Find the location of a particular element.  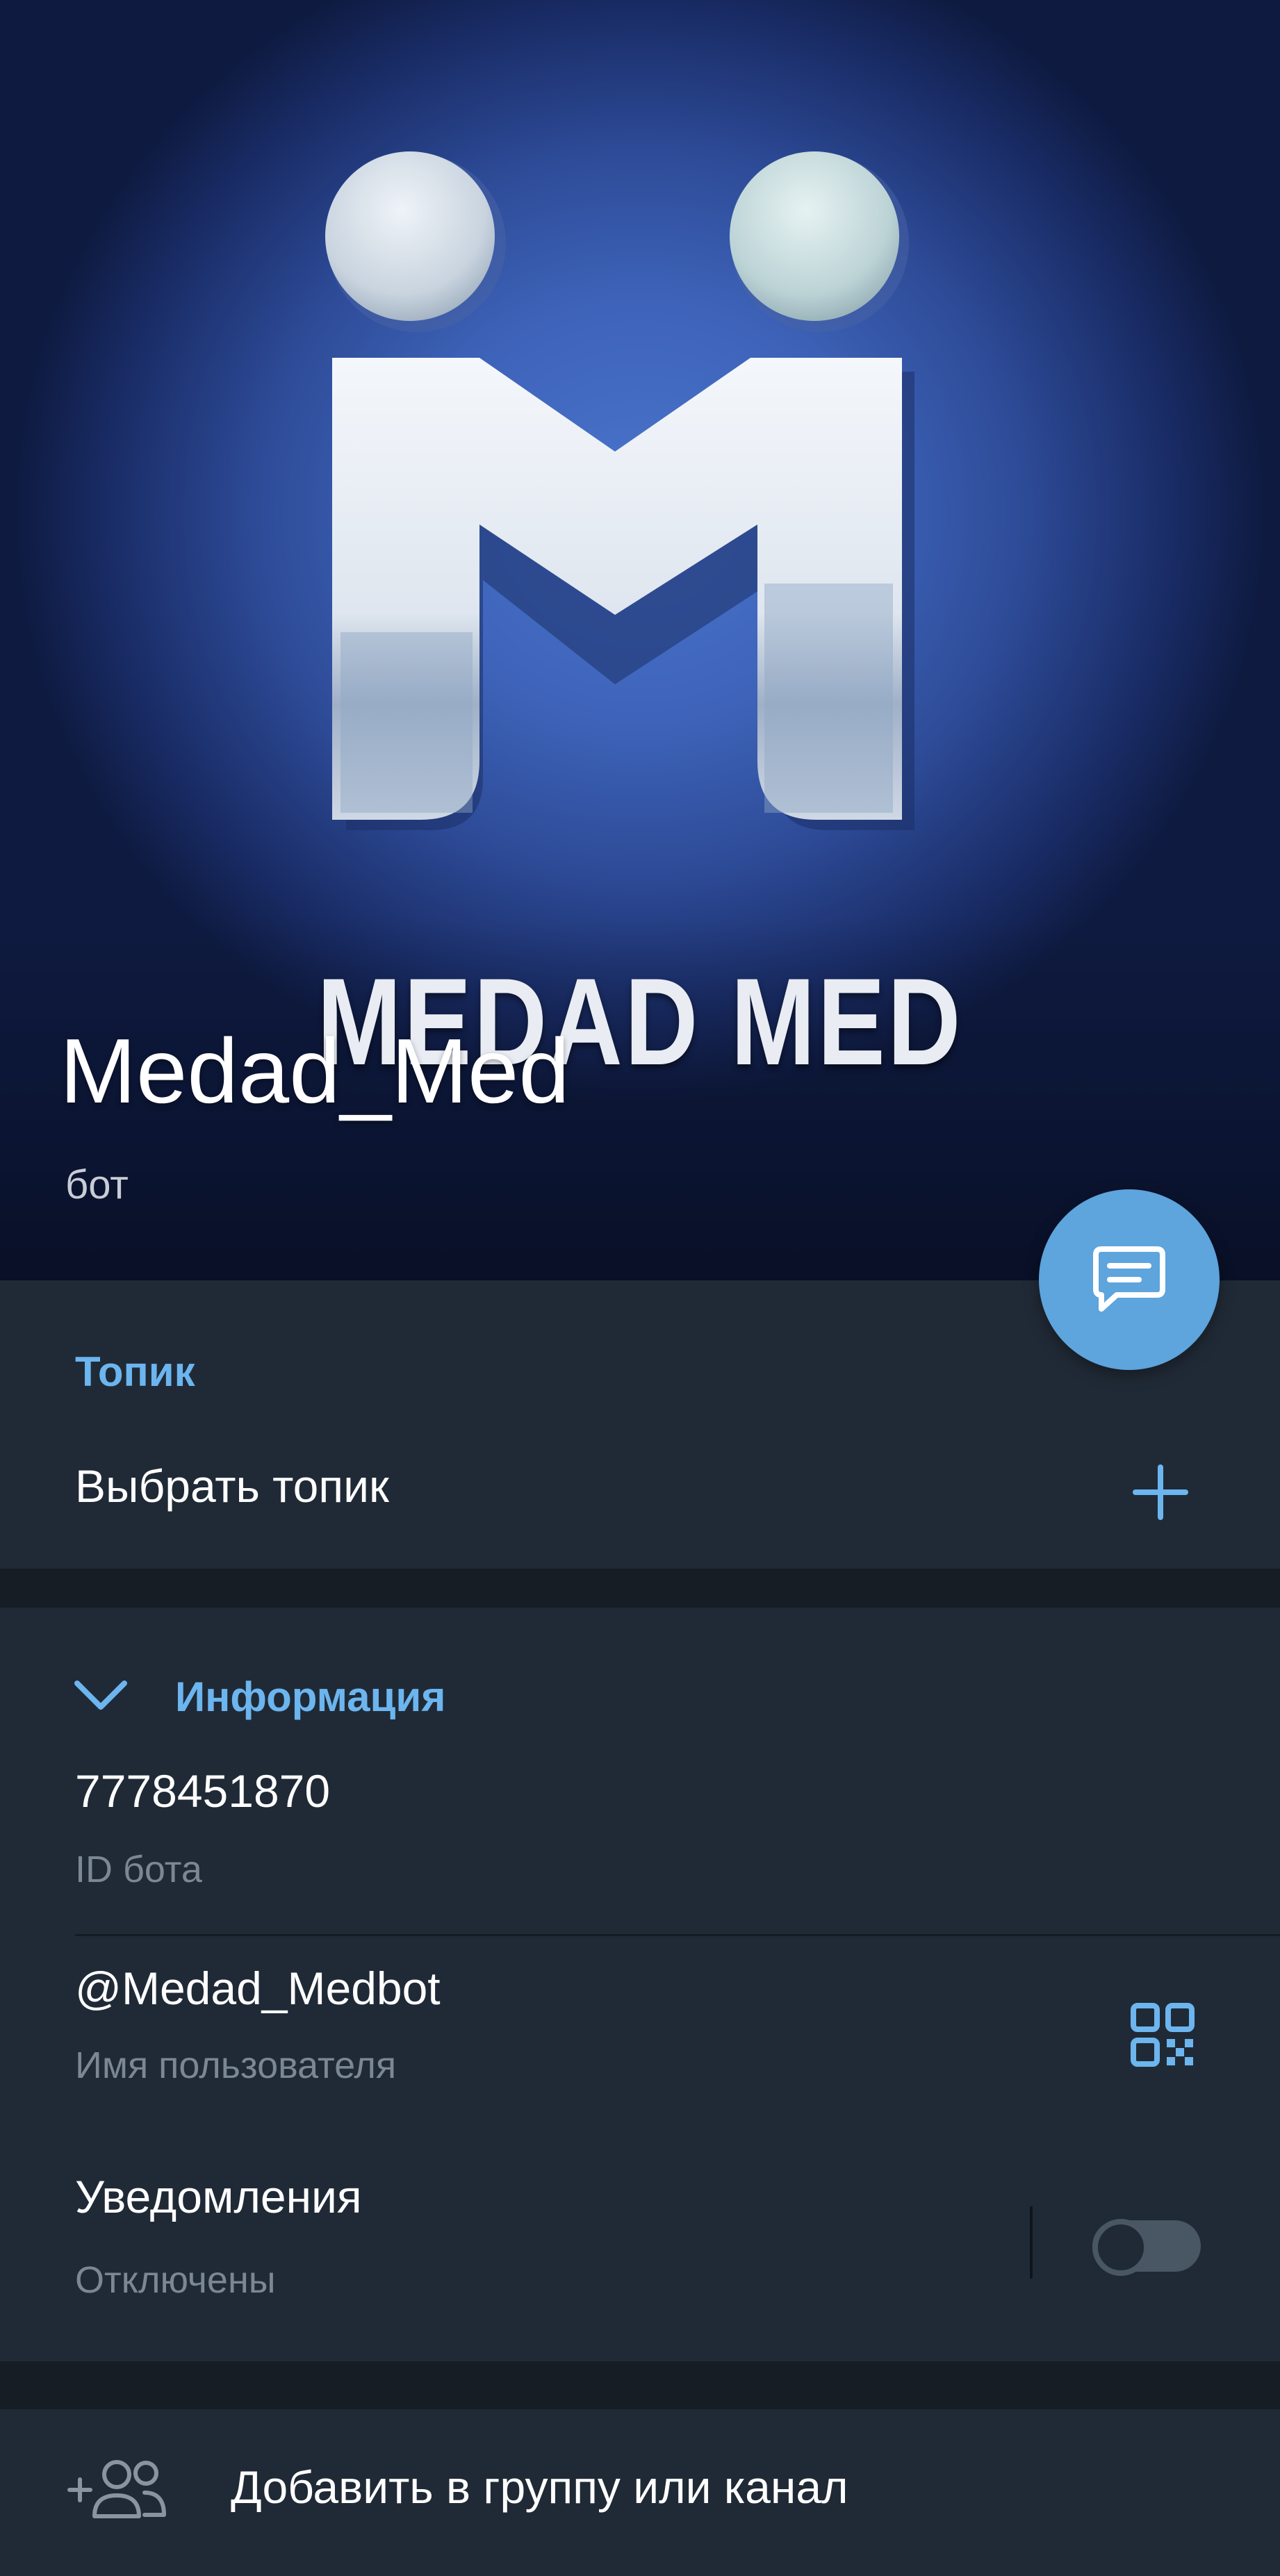

message-button is located at coordinates (1129, 1280).